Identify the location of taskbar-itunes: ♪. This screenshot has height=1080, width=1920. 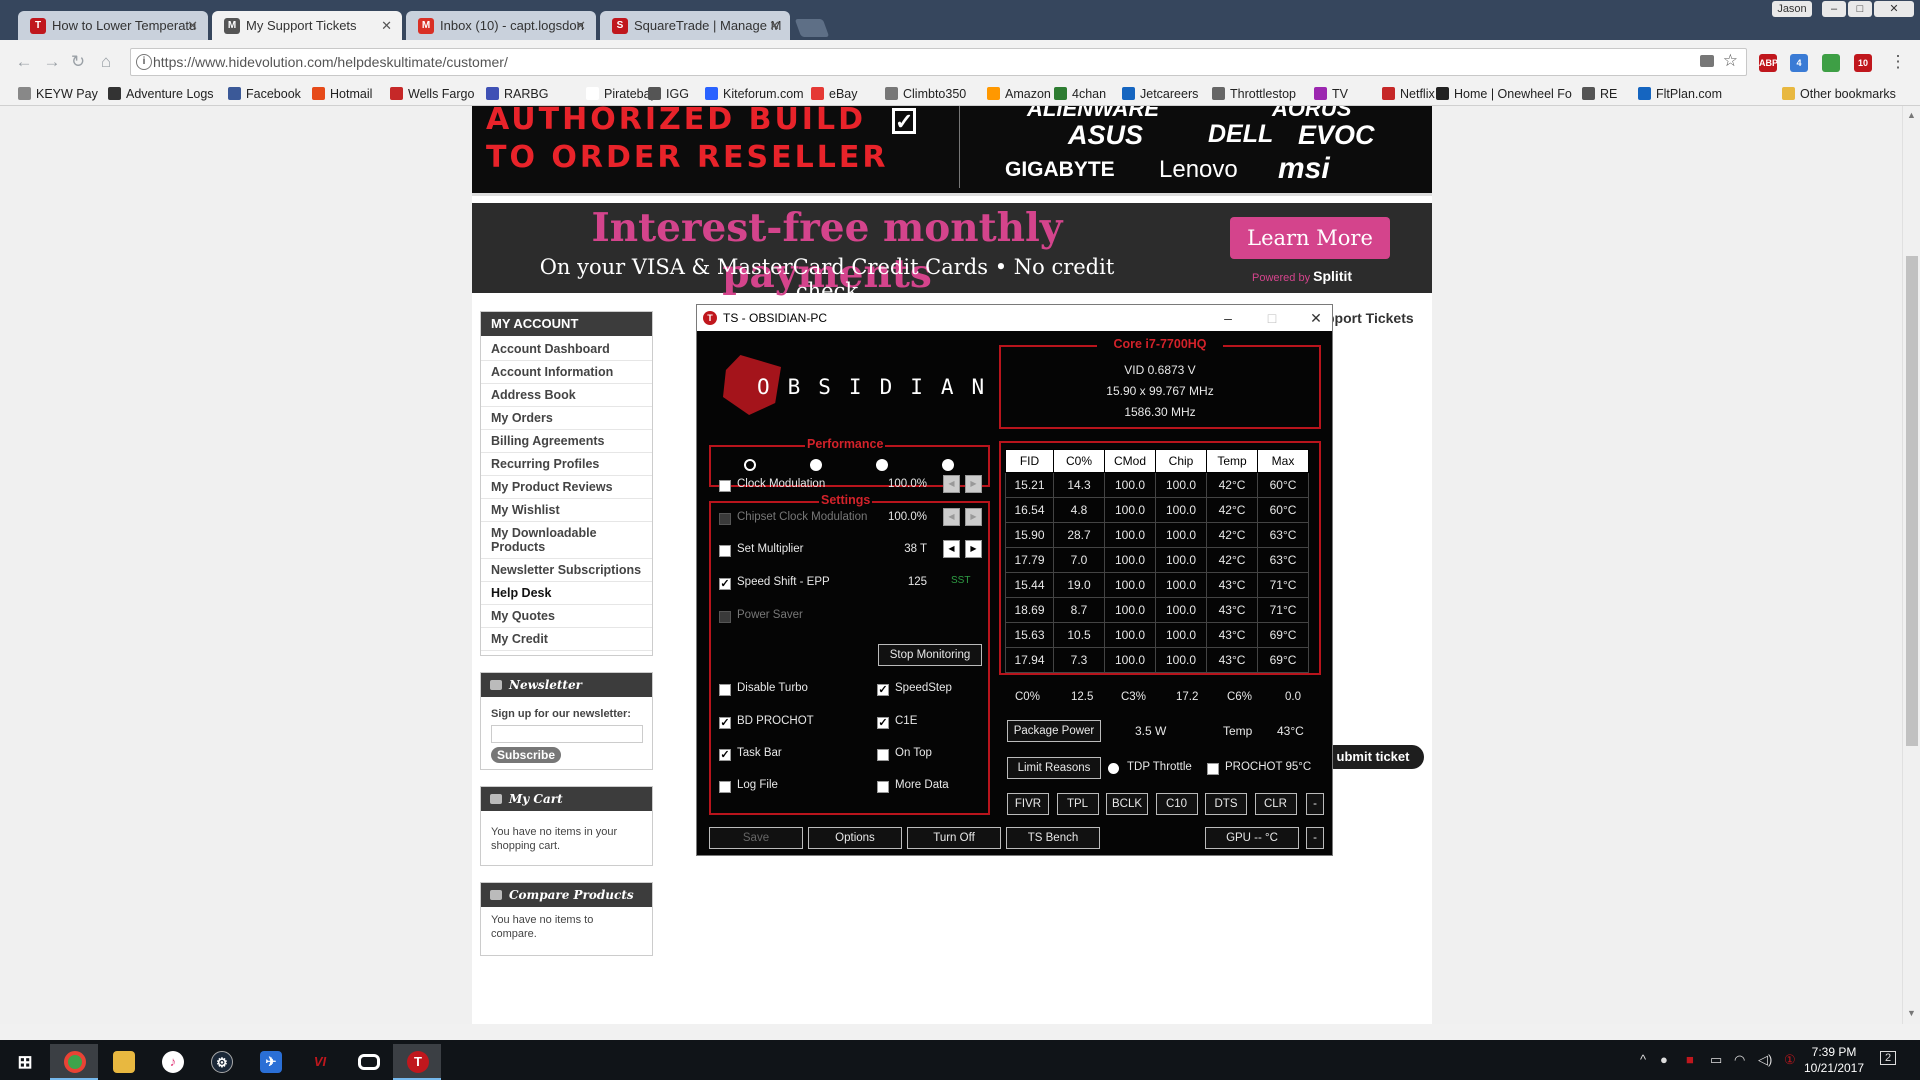
(172, 1062).